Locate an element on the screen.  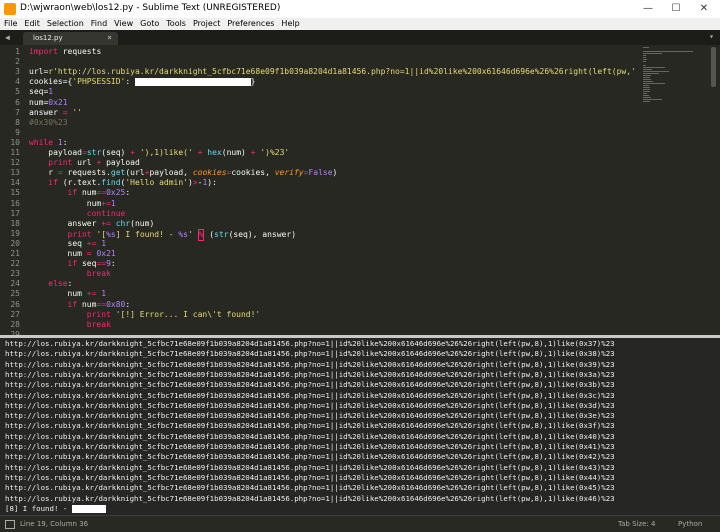
tab-size-indicator: Tab Size: 4 is located at coordinates (636, 524).